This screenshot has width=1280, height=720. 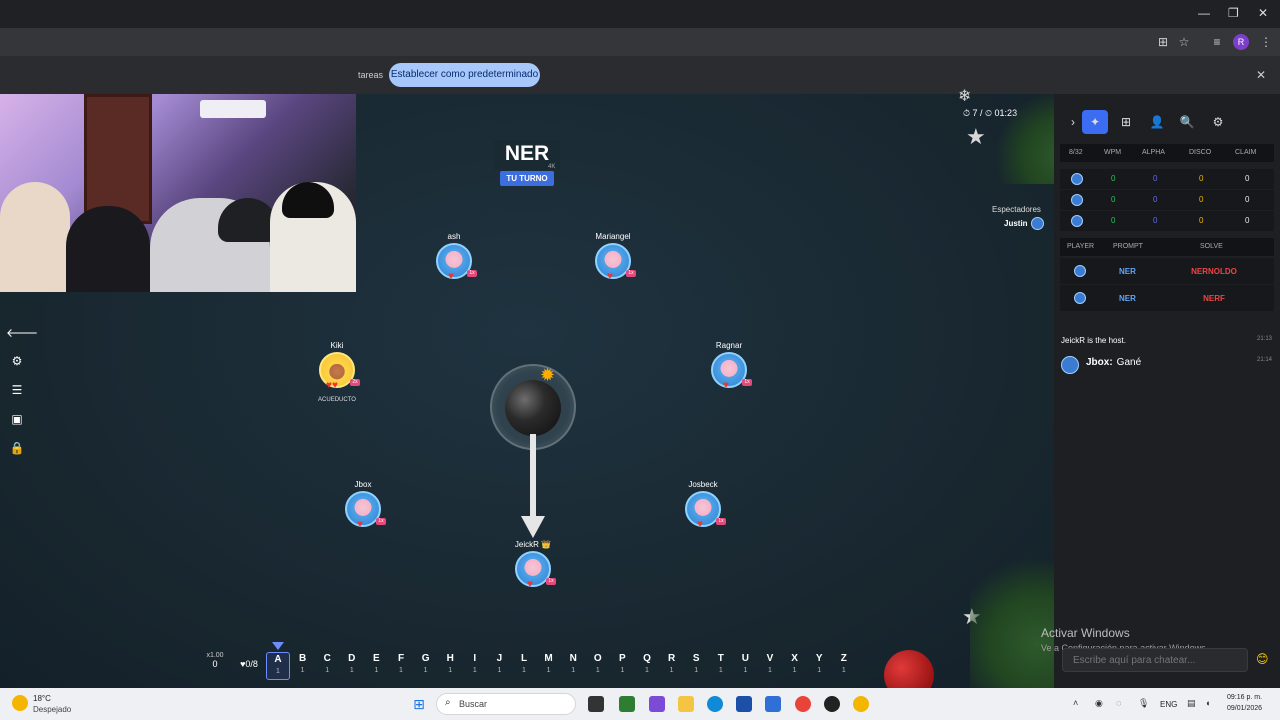 What do you see at coordinates (1081, 246) in the screenshot?
I see `history-col-player: PLAYER` at bounding box center [1081, 246].